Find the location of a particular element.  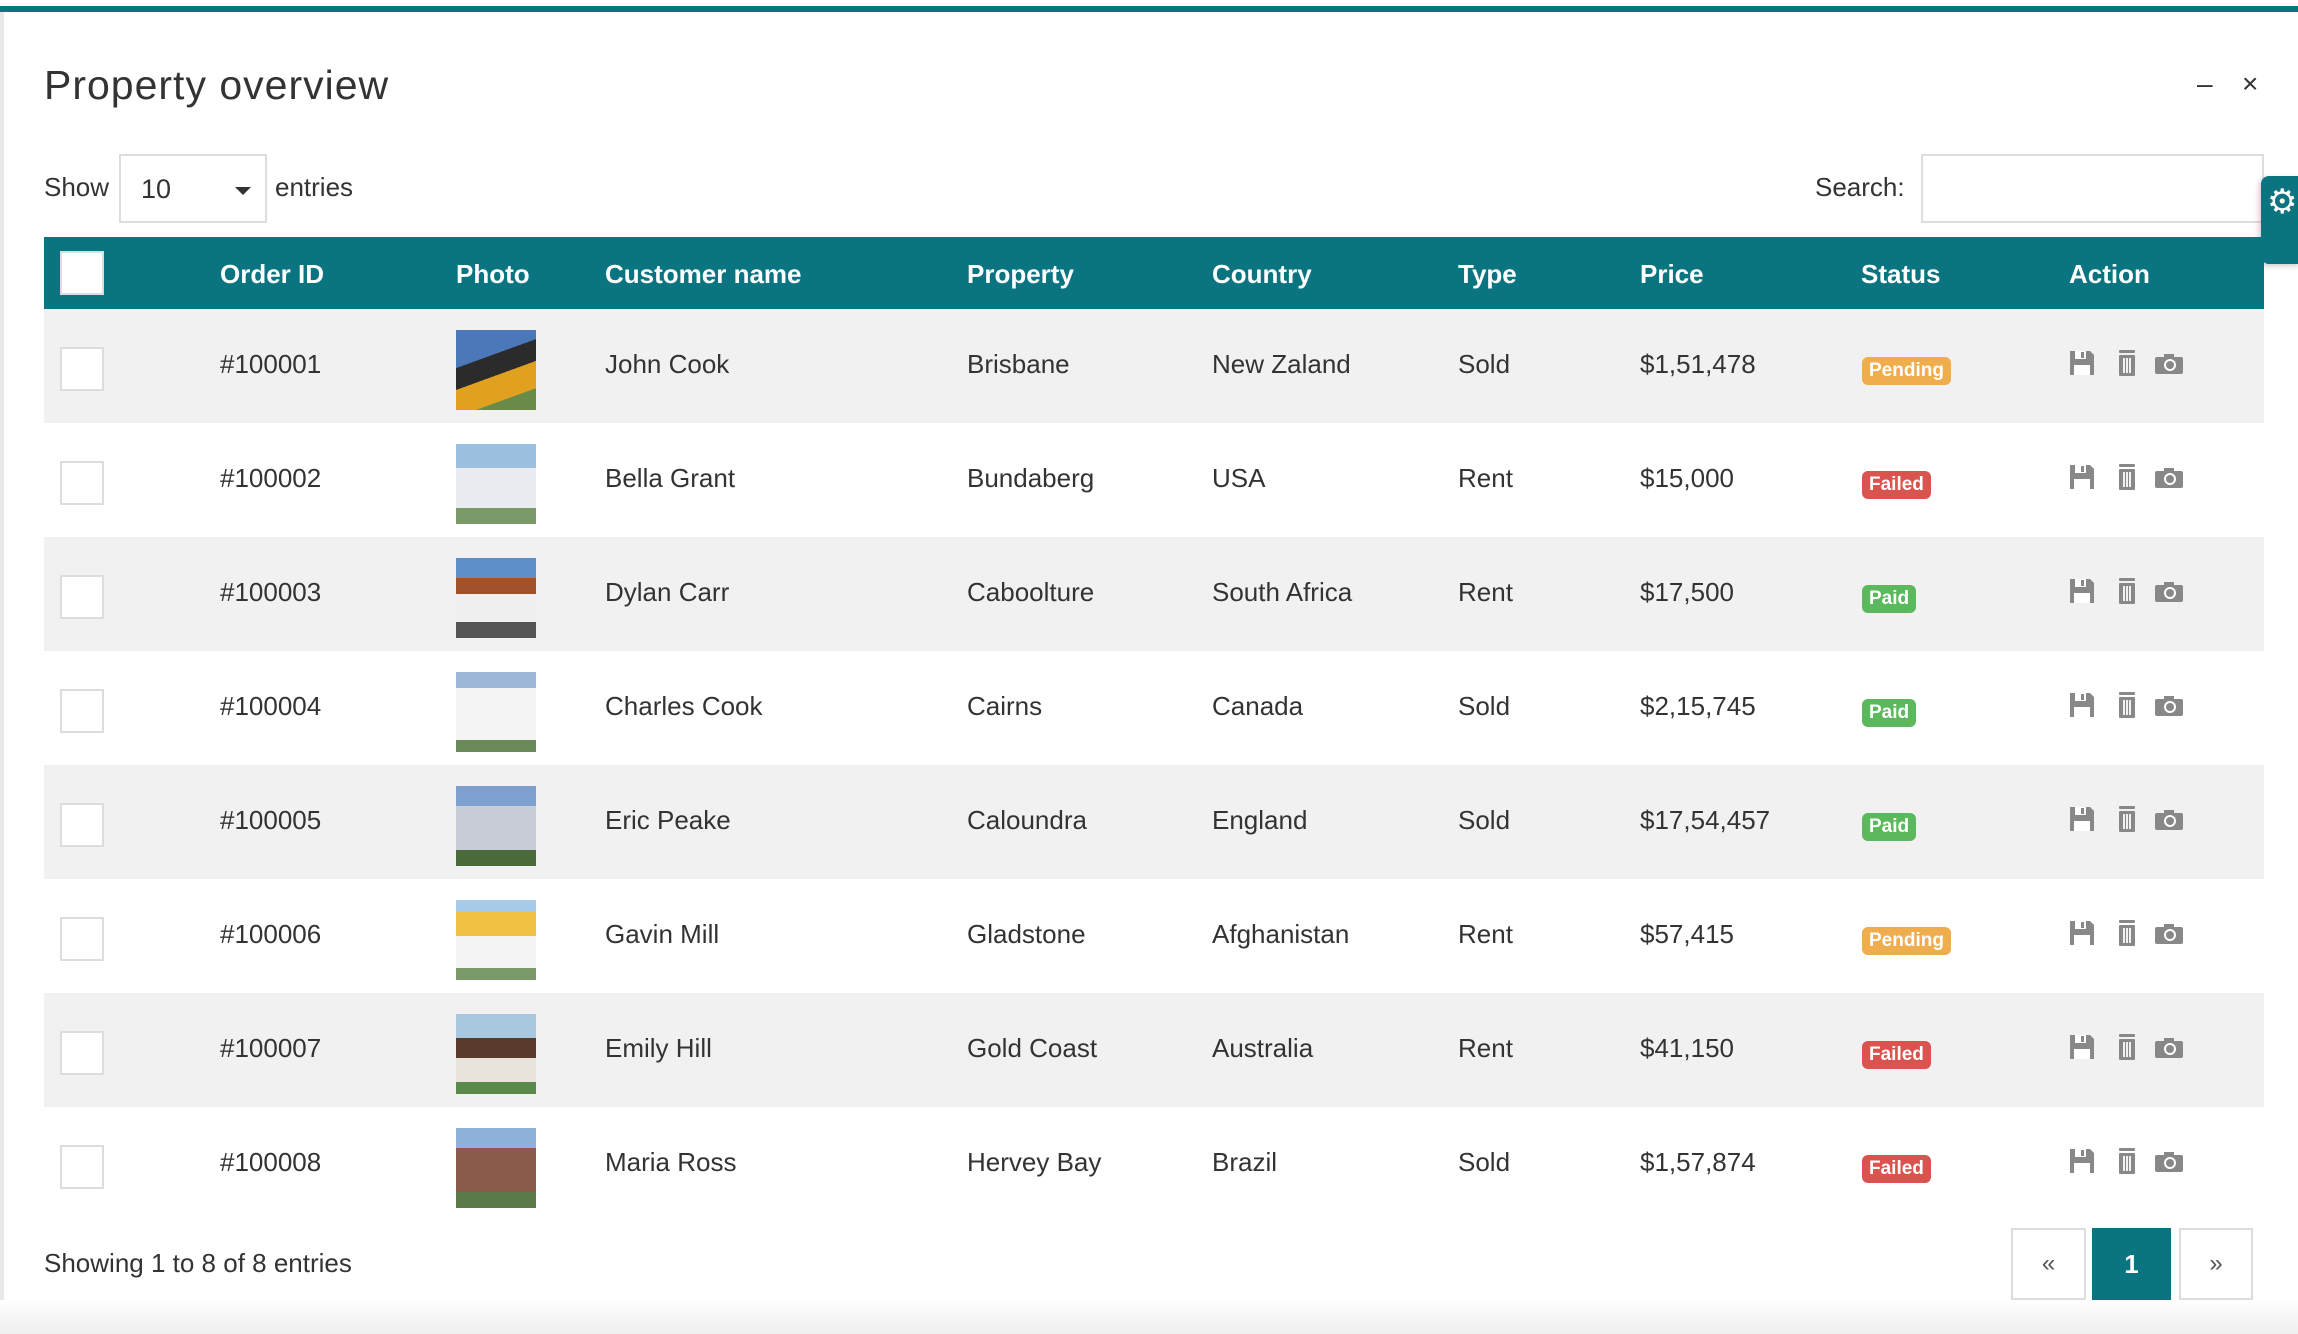

price: $2,15,745 is located at coordinates (1698, 706).